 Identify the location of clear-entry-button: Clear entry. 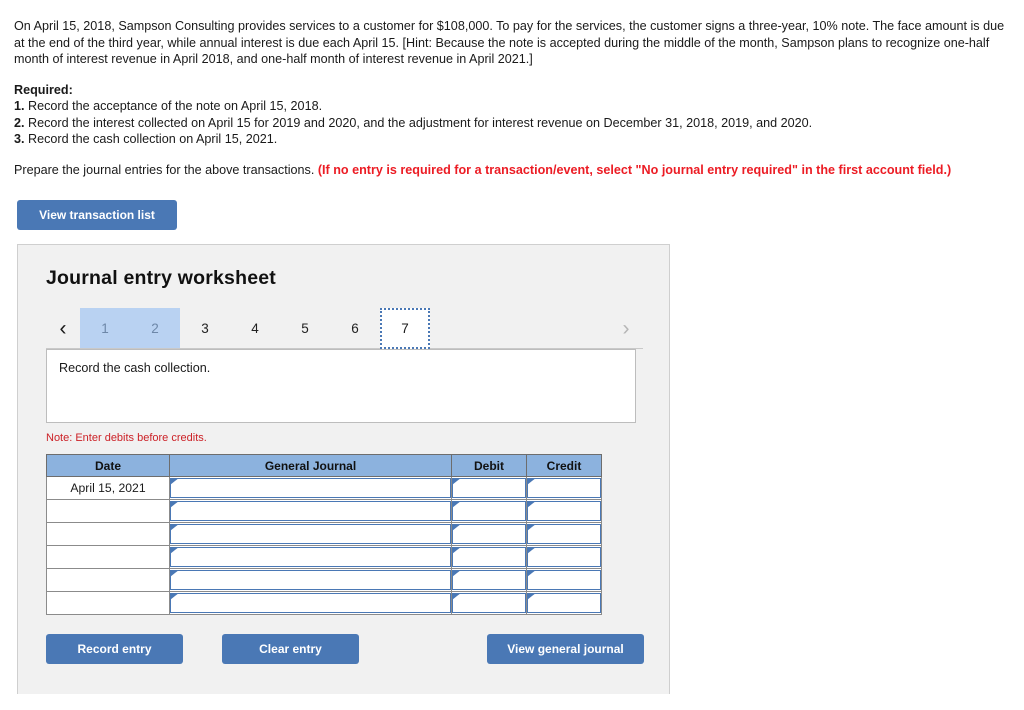
(290, 649).